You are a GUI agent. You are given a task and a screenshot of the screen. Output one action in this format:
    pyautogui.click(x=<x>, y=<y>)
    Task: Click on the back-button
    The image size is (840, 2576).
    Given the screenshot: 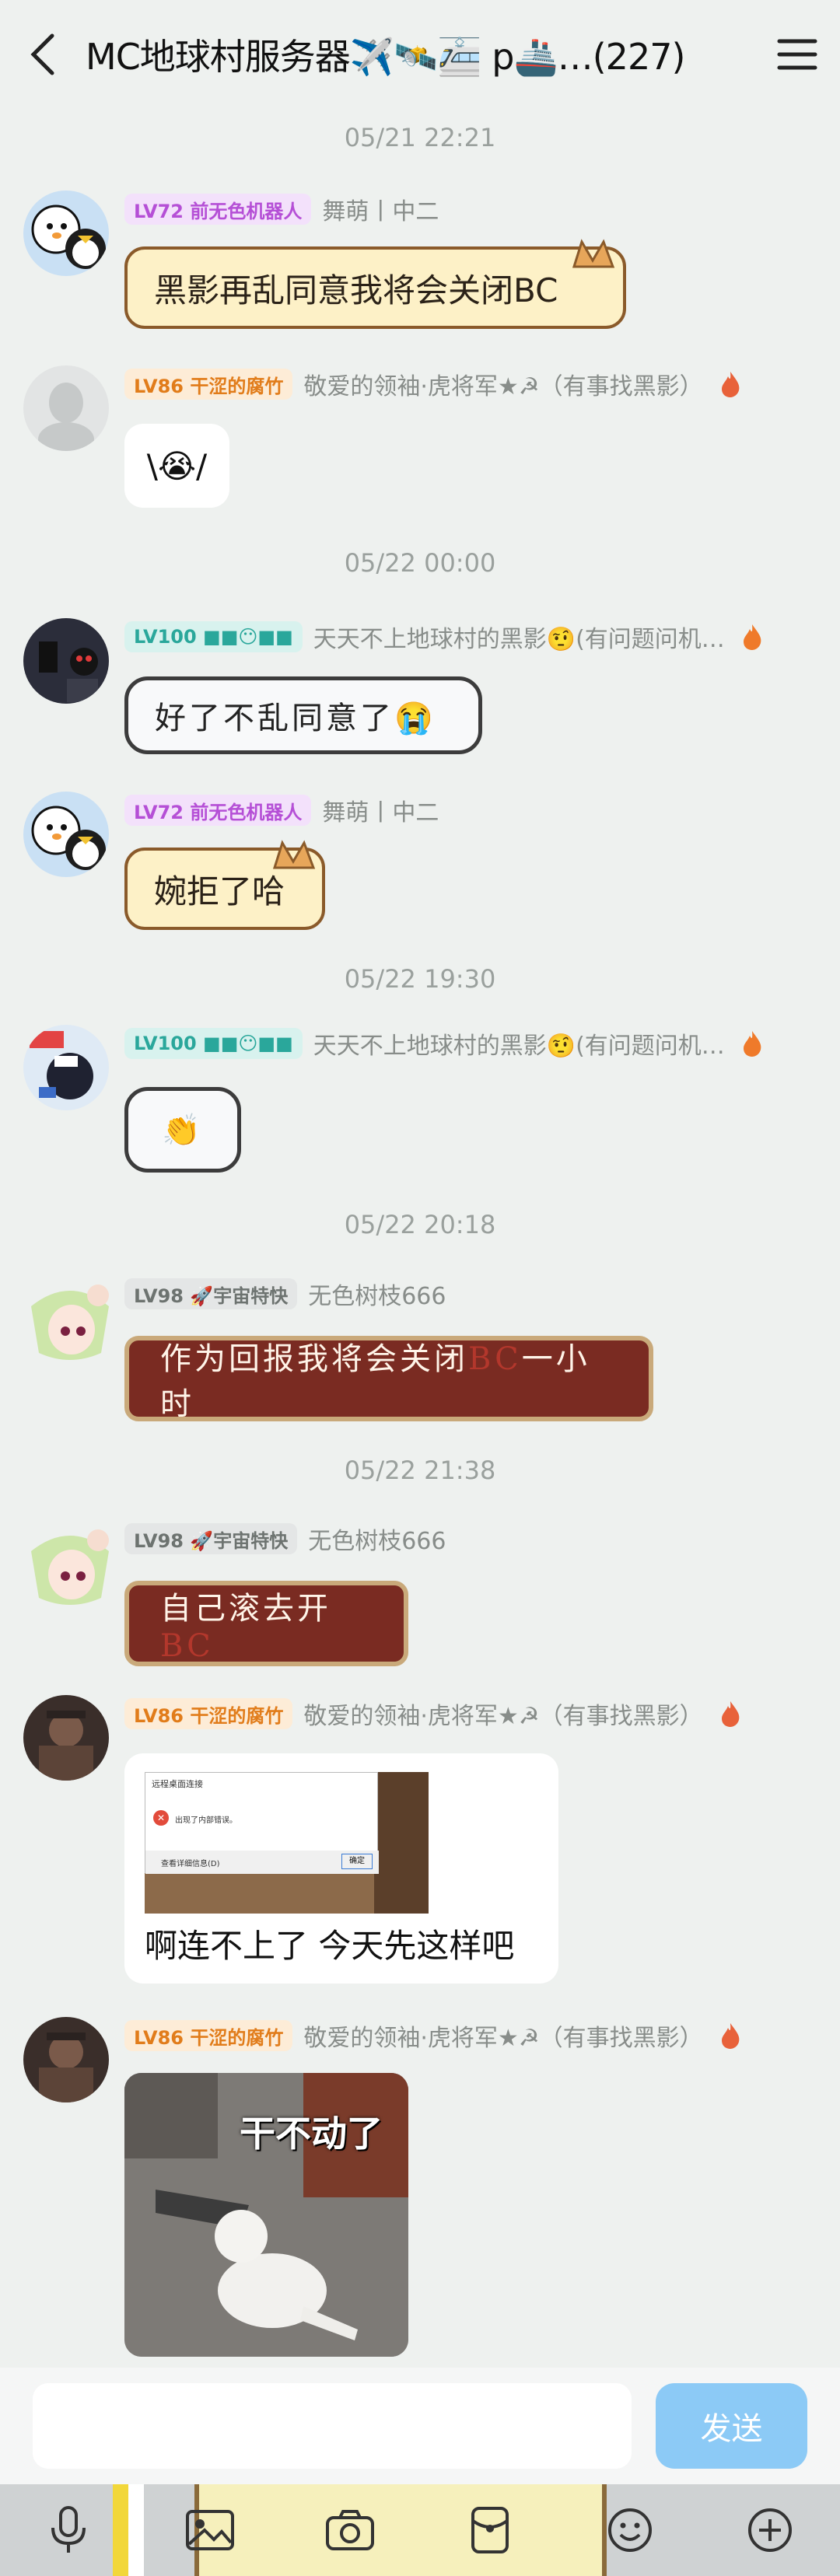 What is the action you would take?
    pyautogui.click(x=43, y=54)
    